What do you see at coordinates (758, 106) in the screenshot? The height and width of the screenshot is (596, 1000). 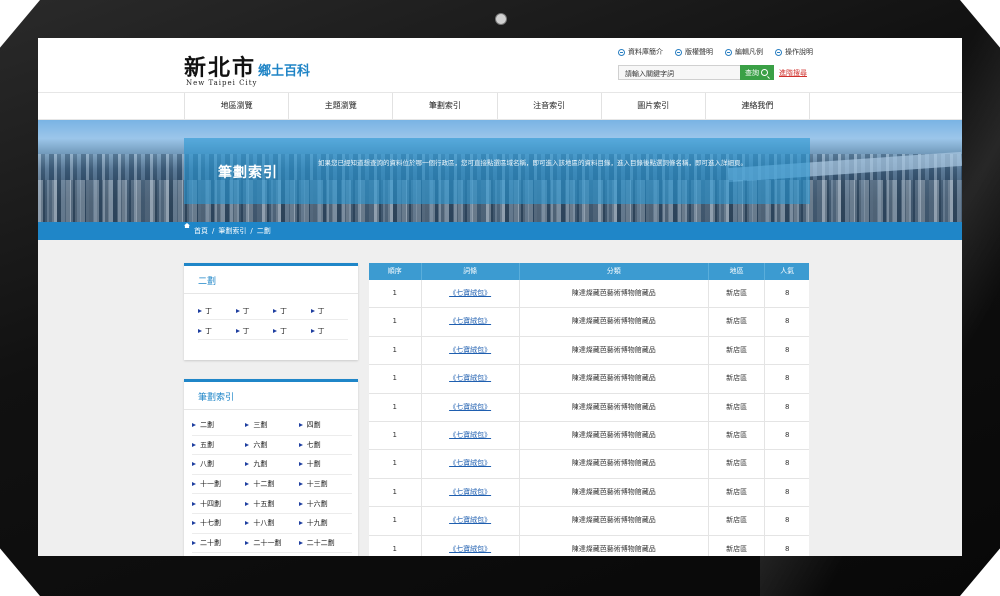 I see `nav-item-contact: 連絡我們` at bounding box center [758, 106].